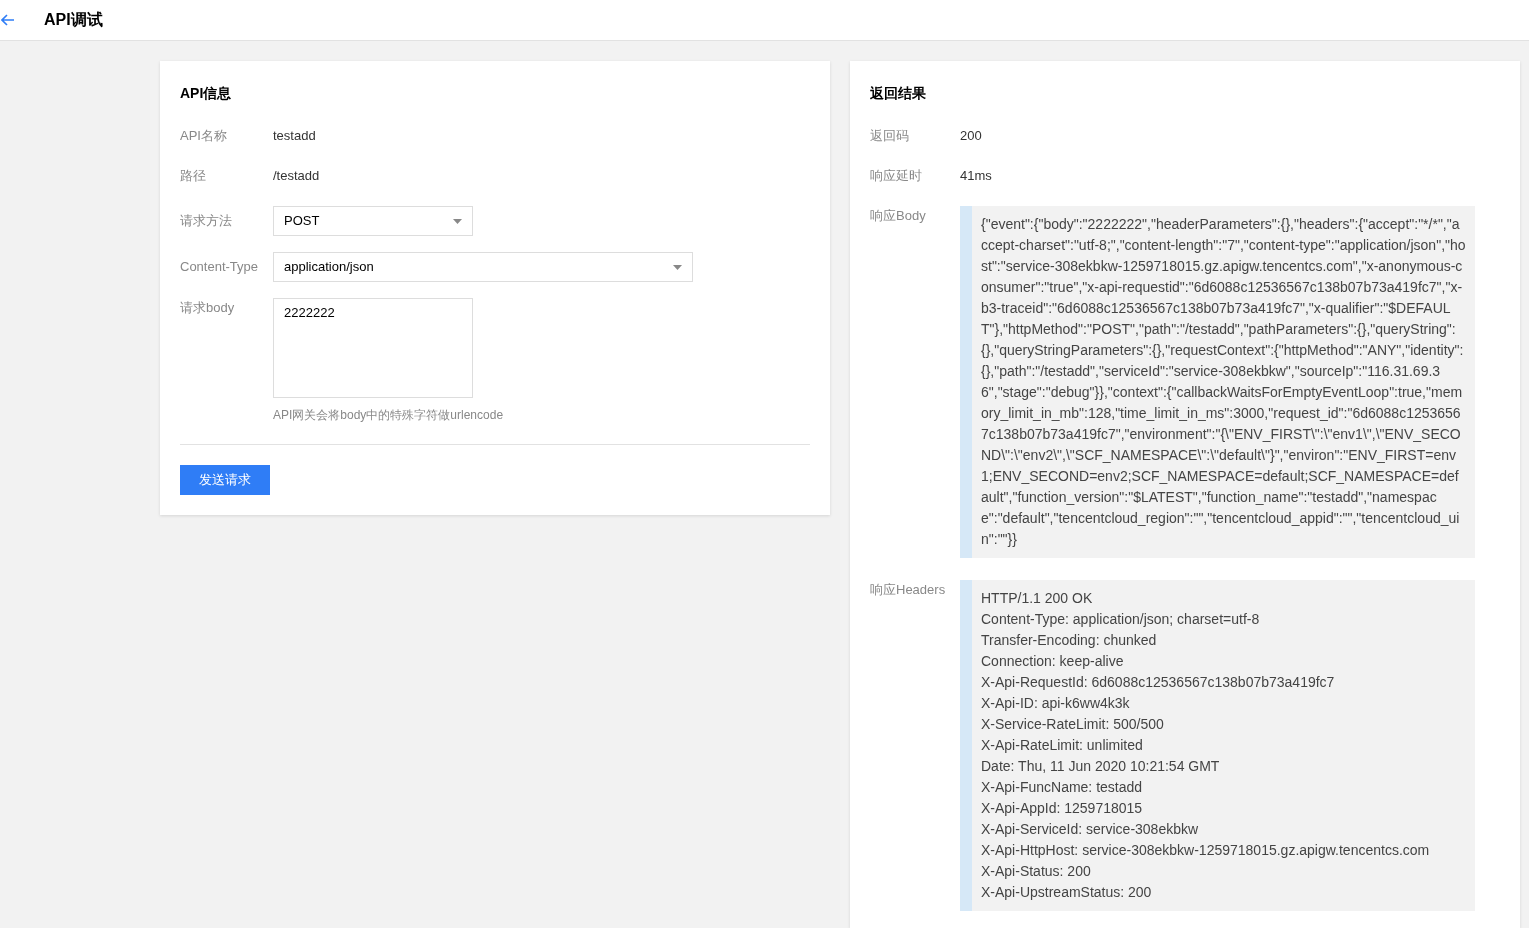  Describe the element at coordinates (204, 136) in the screenshot. I see `field-label: API名称` at that location.